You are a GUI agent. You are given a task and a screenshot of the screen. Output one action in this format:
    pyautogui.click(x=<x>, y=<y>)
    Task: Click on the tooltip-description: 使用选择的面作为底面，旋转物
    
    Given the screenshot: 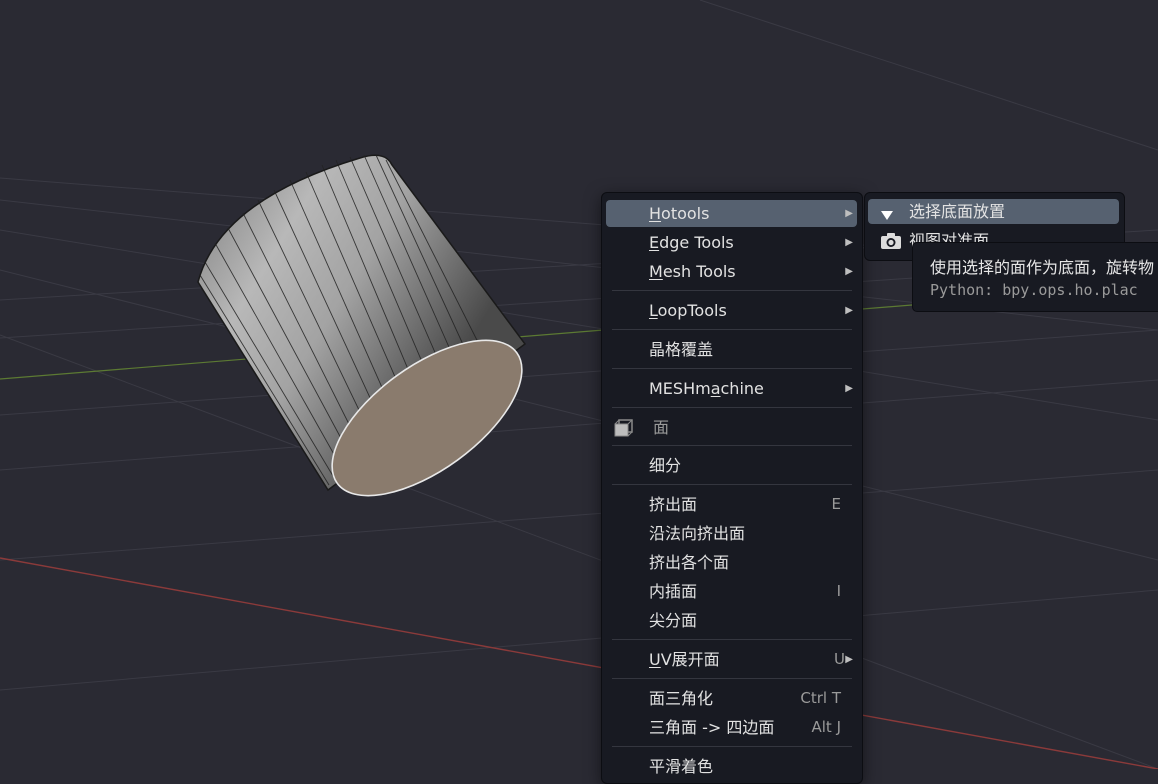 What is the action you would take?
    pyautogui.click(x=1042, y=267)
    